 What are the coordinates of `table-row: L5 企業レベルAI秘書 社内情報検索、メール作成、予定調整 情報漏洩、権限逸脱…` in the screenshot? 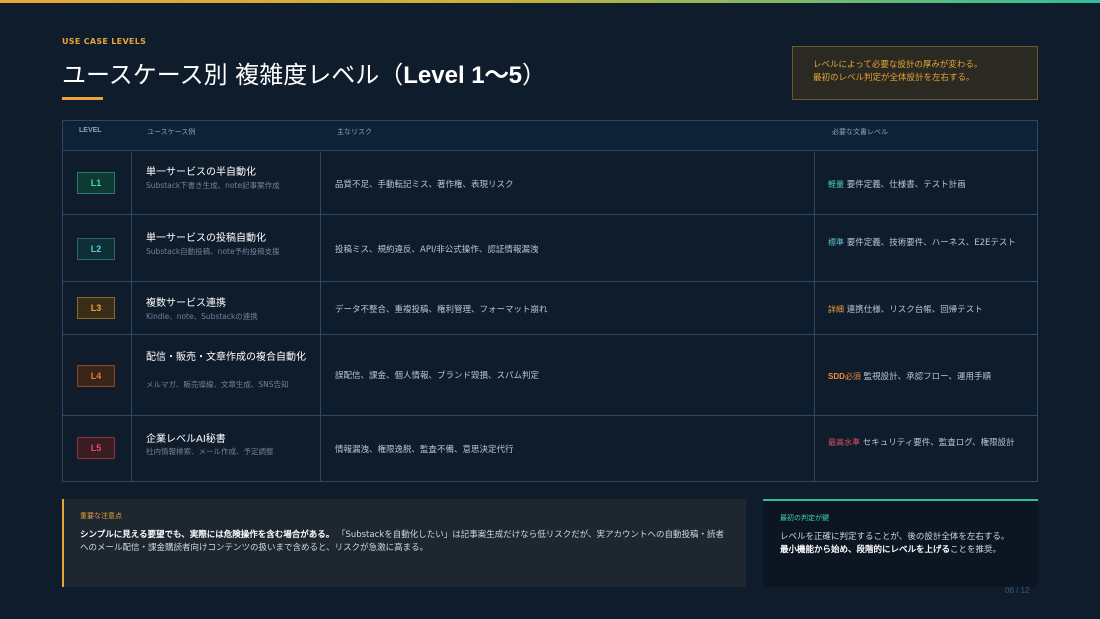 It's located at (550, 448).